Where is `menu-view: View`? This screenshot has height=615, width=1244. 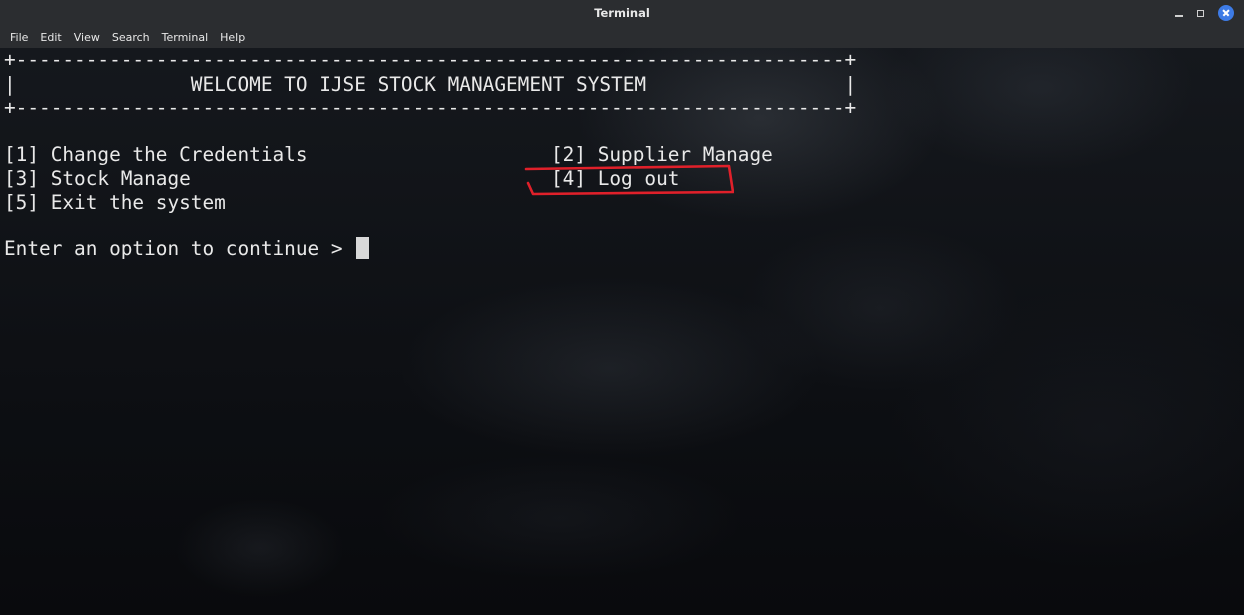 menu-view: View is located at coordinates (87, 37).